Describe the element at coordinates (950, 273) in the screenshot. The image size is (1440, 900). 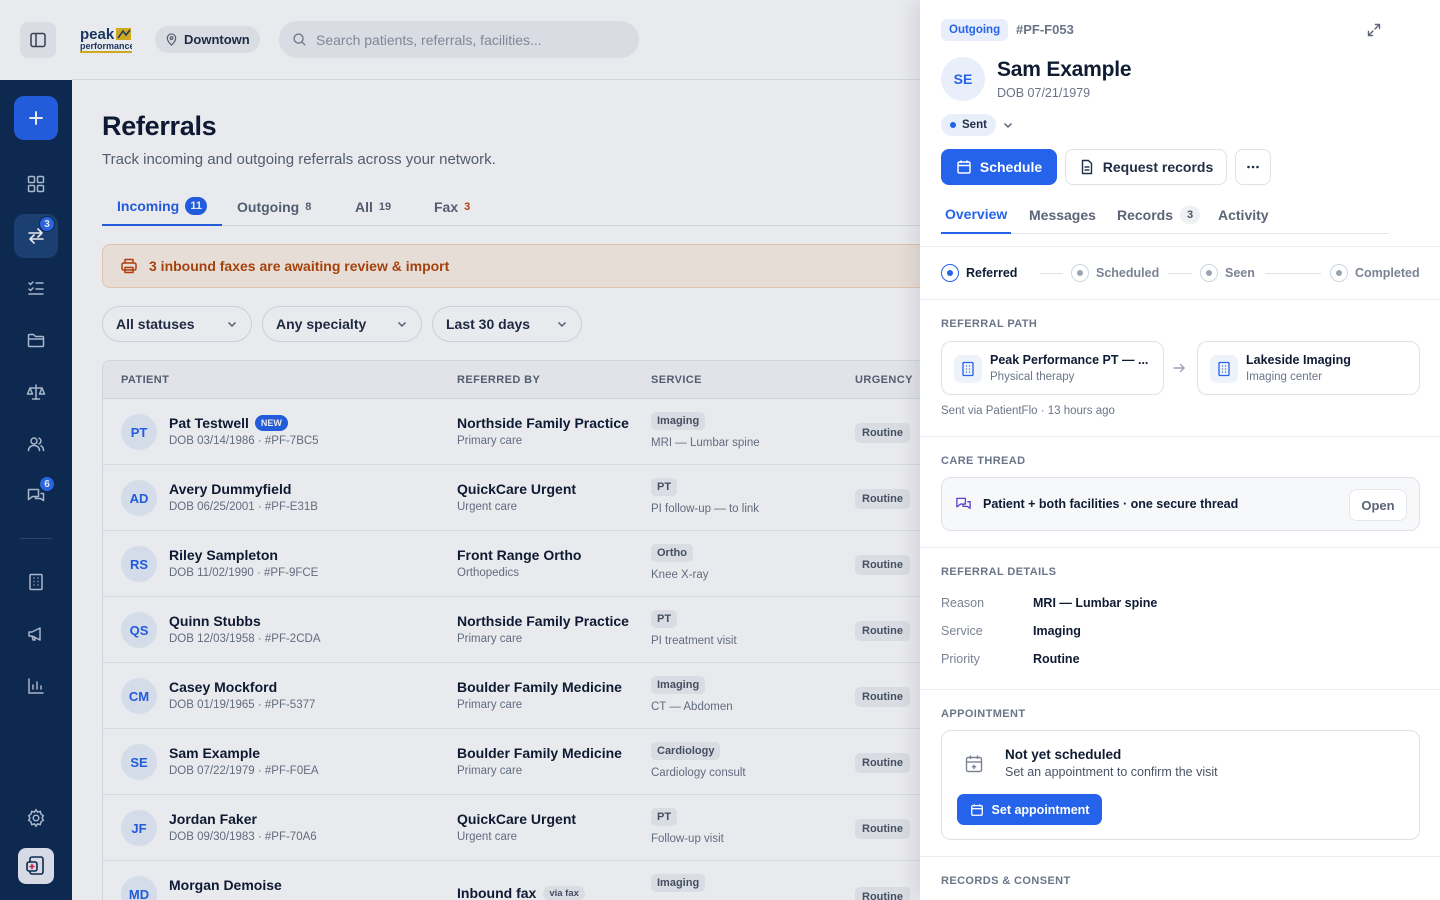
I see `step-indicator` at that location.